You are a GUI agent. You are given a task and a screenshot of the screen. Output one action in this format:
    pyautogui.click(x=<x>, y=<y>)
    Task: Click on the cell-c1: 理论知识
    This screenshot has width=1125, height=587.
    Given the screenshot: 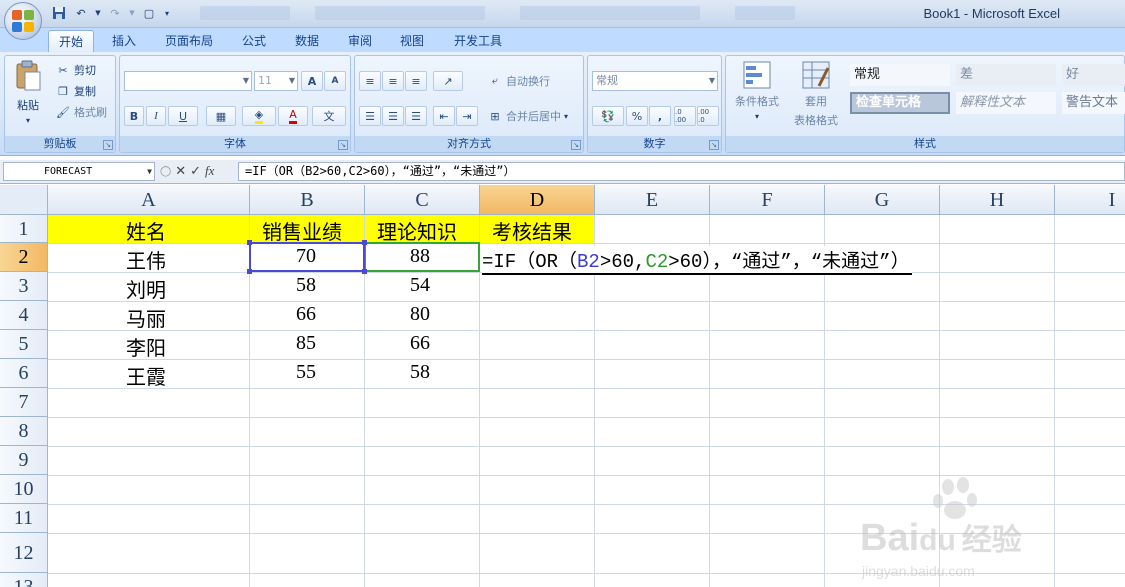 What is the action you would take?
    pyautogui.click(x=417, y=230)
    